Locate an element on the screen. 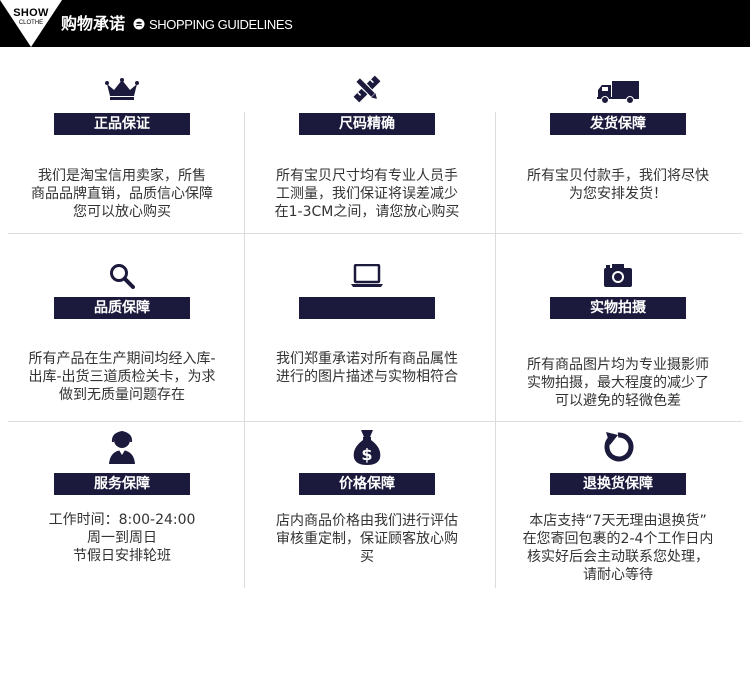 This screenshot has width=750, height=680. description-line: 买 is located at coordinates (367, 557).